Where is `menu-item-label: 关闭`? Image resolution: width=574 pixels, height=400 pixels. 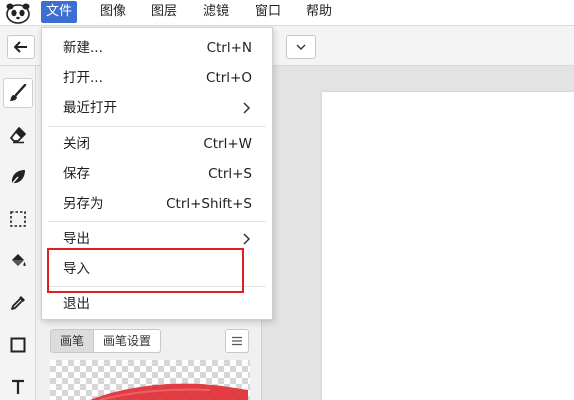
menu-item-label: 关闭 is located at coordinates (76, 144).